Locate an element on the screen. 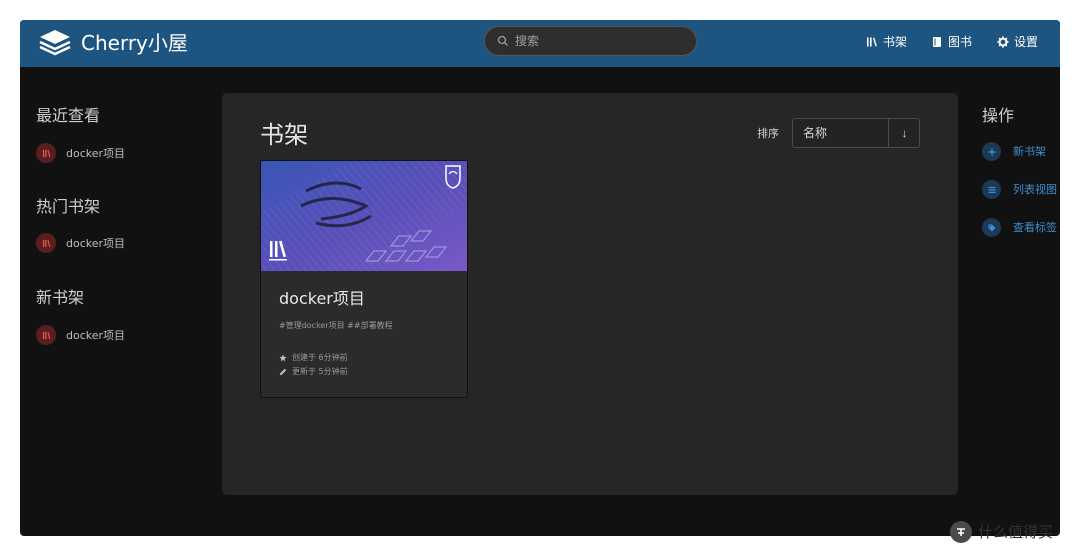  top-header: Cherry小屋 搜索 书架 图书 设置 is located at coordinates (540, 43).